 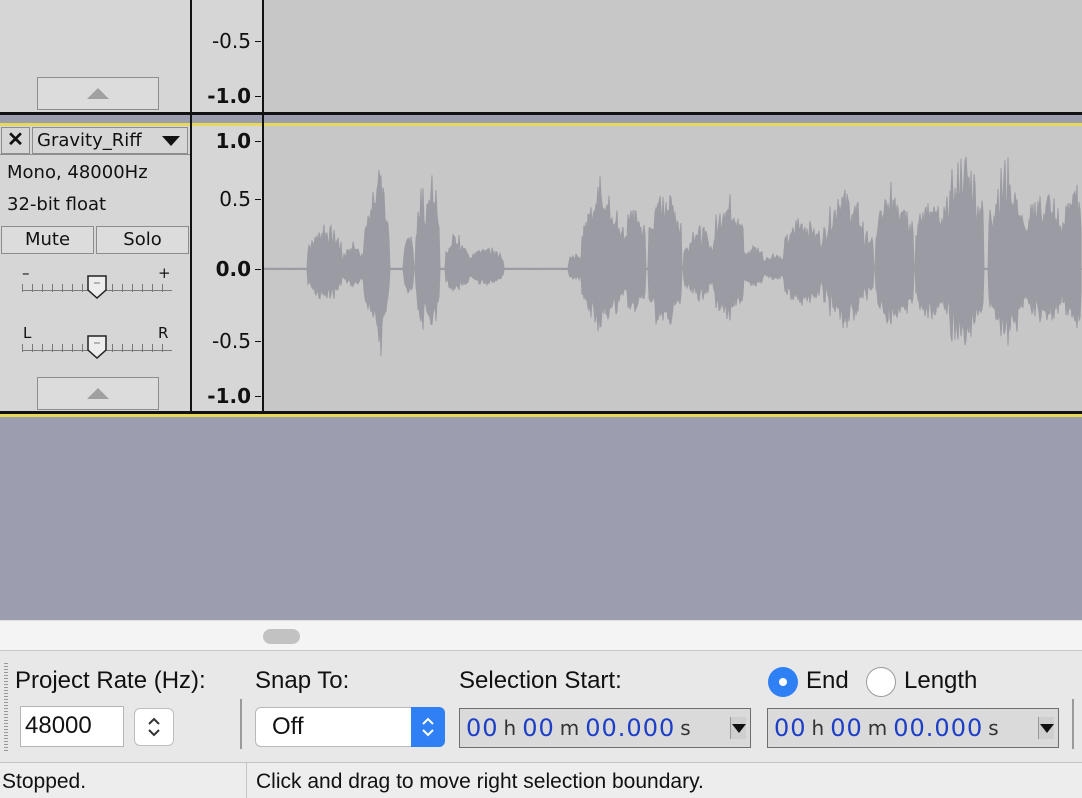 What do you see at coordinates (541, 415) in the screenshot?
I see `track-focus-border` at bounding box center [541, 415].